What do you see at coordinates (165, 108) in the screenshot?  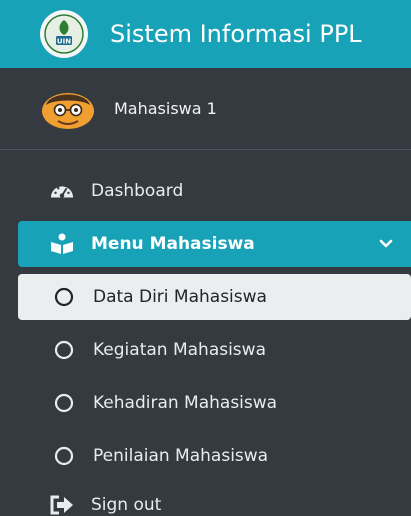 I see `user-name: Mahasiswa 1` at bounding box center [165, 108].